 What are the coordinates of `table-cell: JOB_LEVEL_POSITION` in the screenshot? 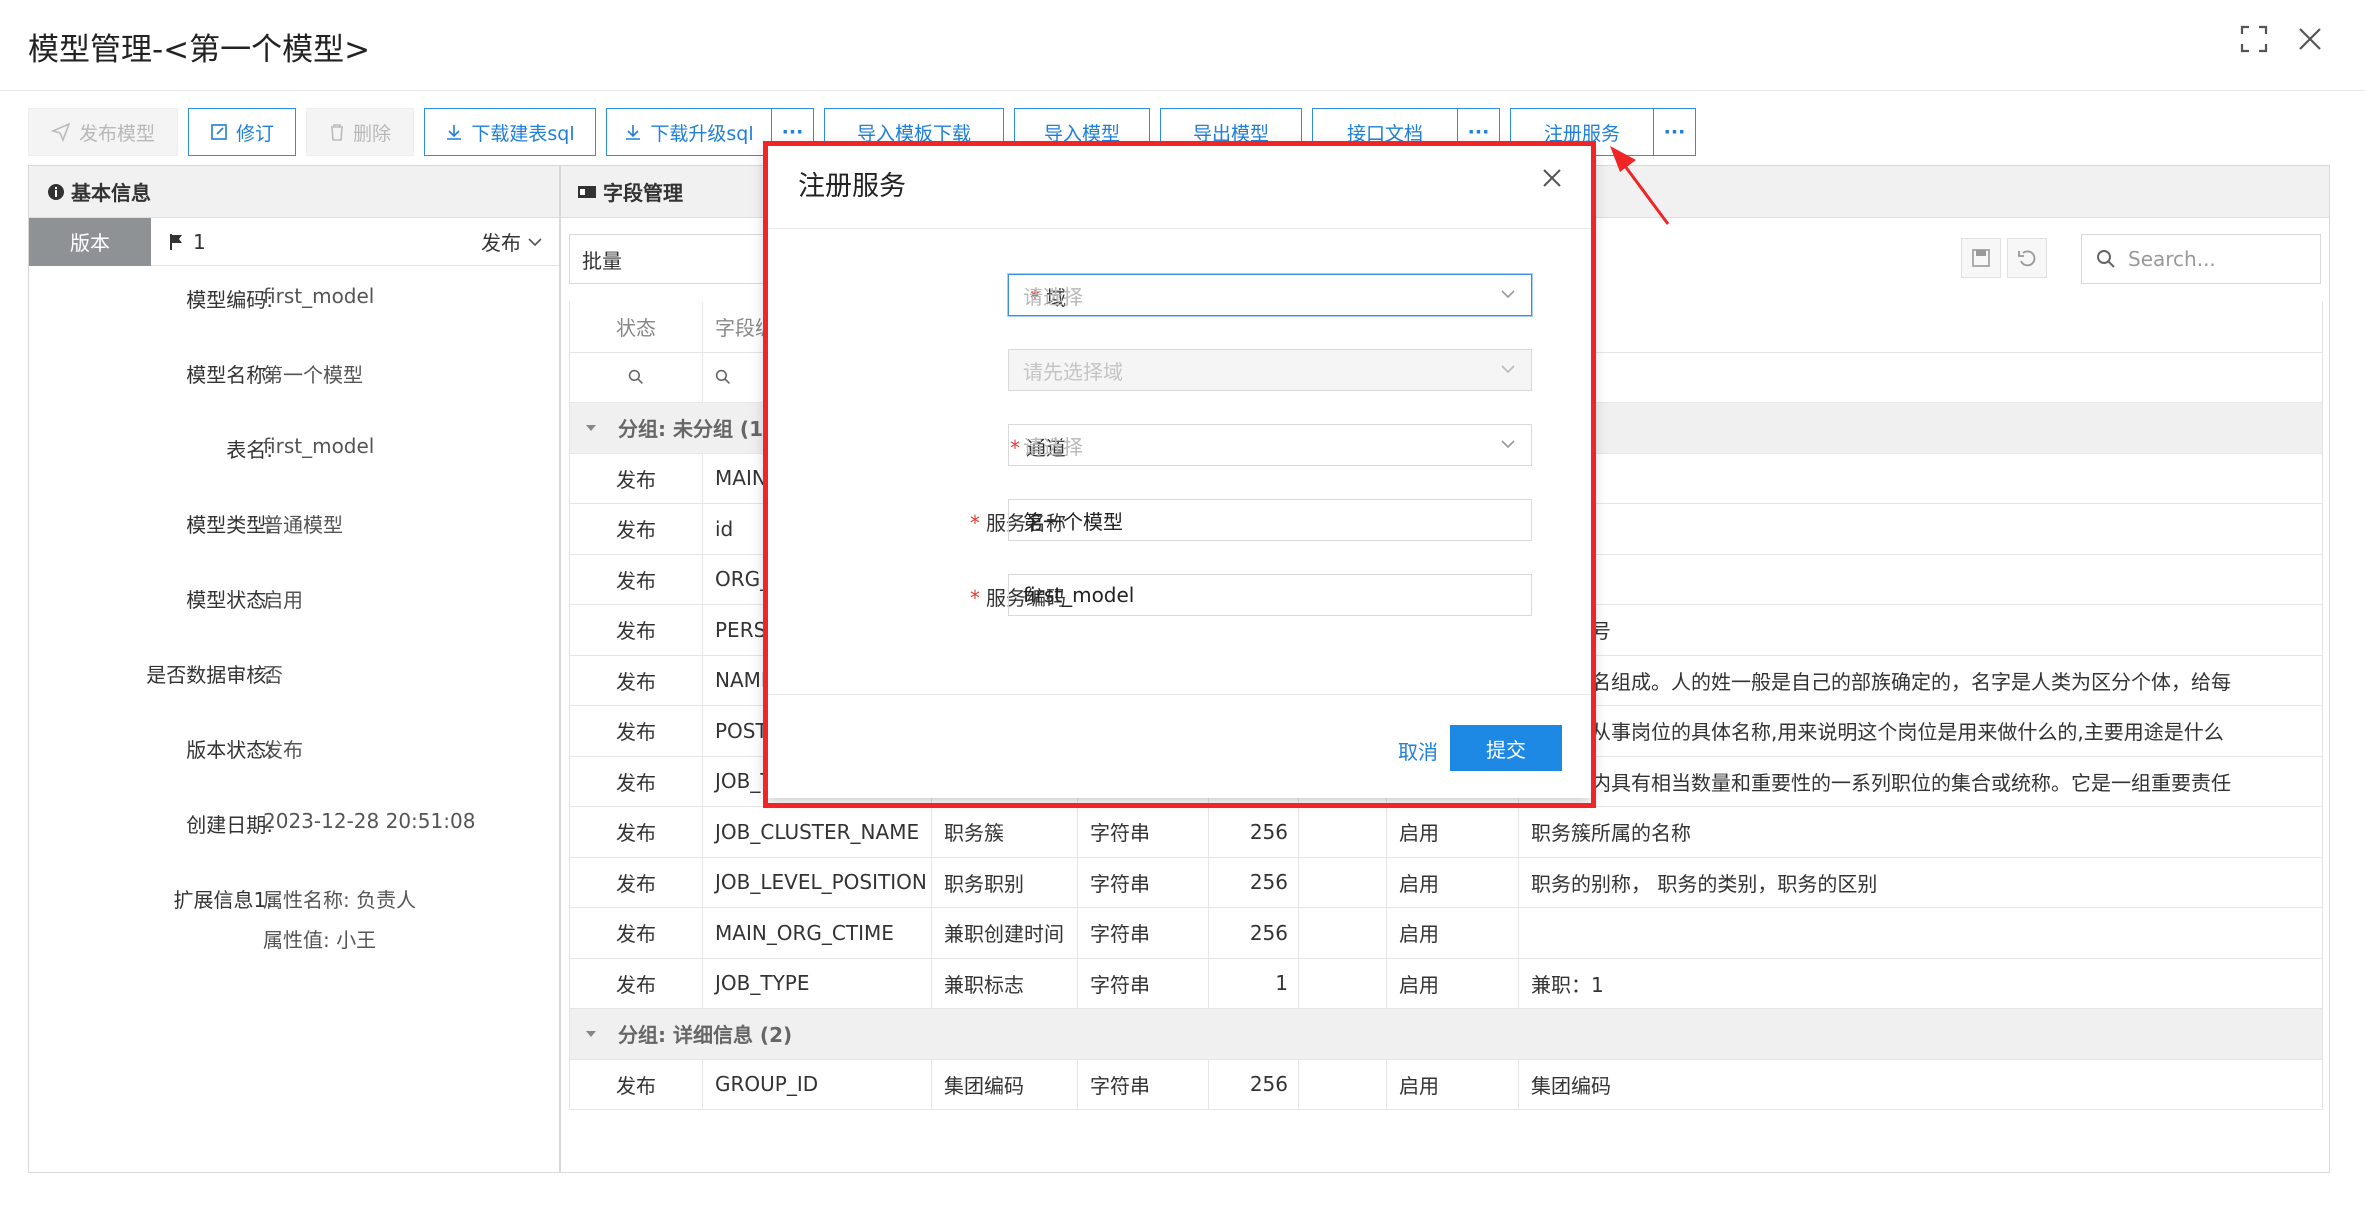 It's located at (817, 882).